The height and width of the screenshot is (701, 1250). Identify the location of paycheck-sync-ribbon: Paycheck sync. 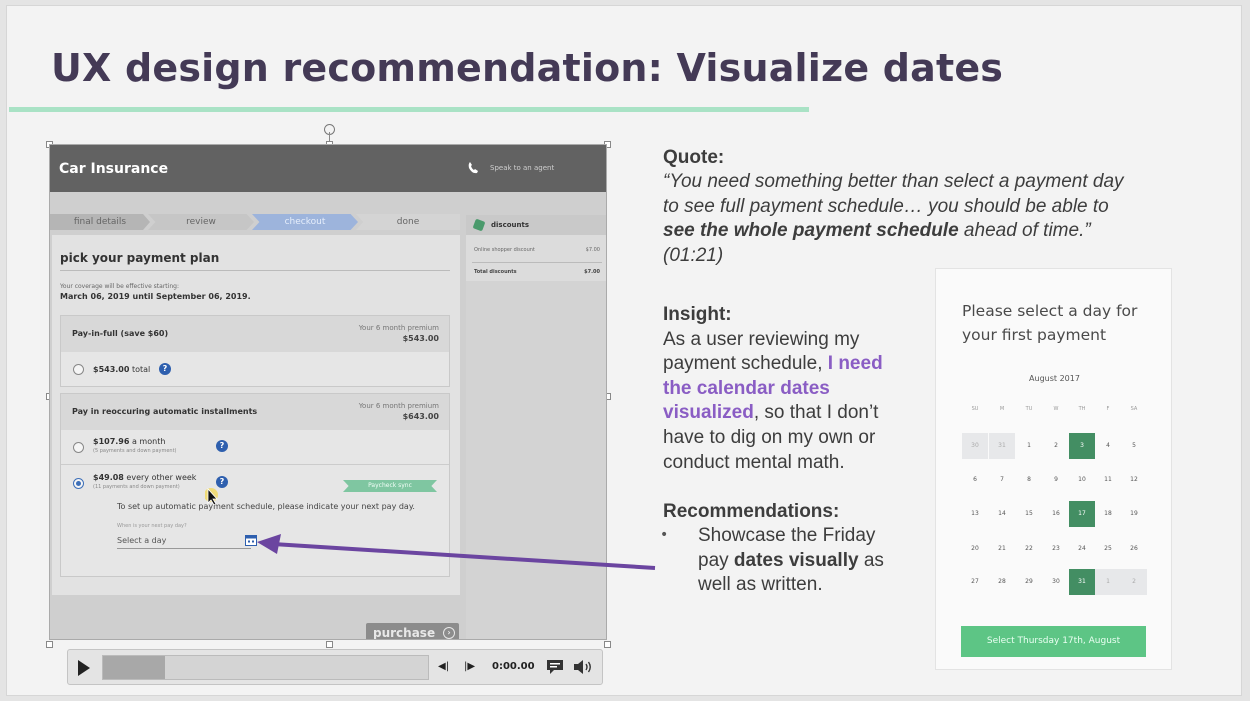
(390, 486).